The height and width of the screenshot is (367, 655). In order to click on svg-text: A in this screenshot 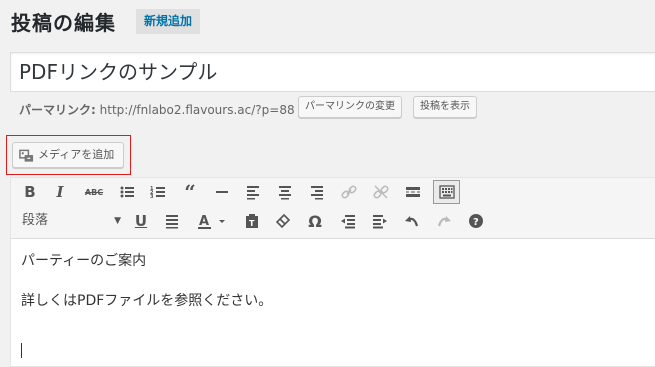, I will do `click(204, 221)`.